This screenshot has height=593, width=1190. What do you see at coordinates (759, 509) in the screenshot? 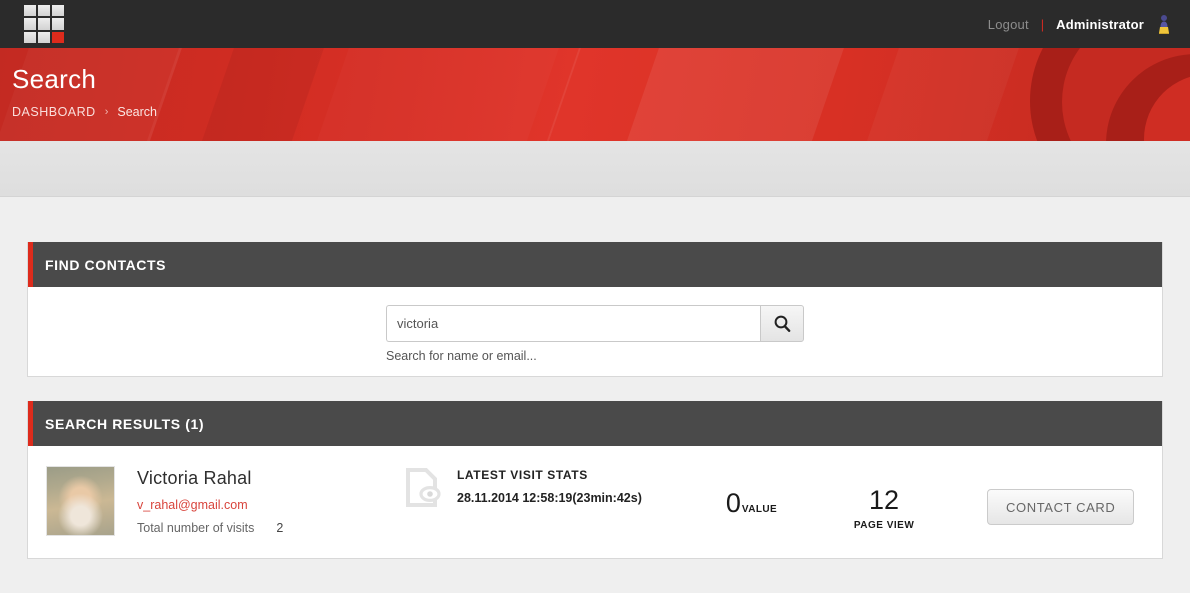
I see `value-metric-label: VALUE` at bounding box center [759, 509].